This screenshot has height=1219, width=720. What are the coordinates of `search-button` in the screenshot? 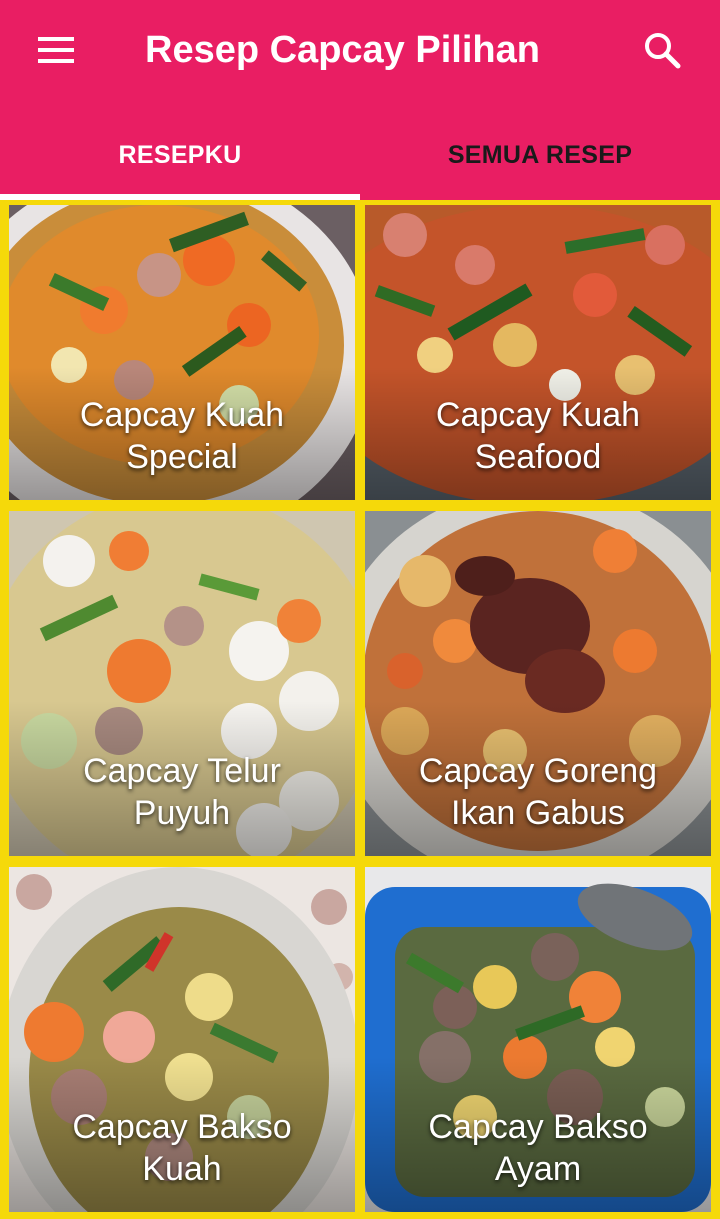 It's located at (662, 50).